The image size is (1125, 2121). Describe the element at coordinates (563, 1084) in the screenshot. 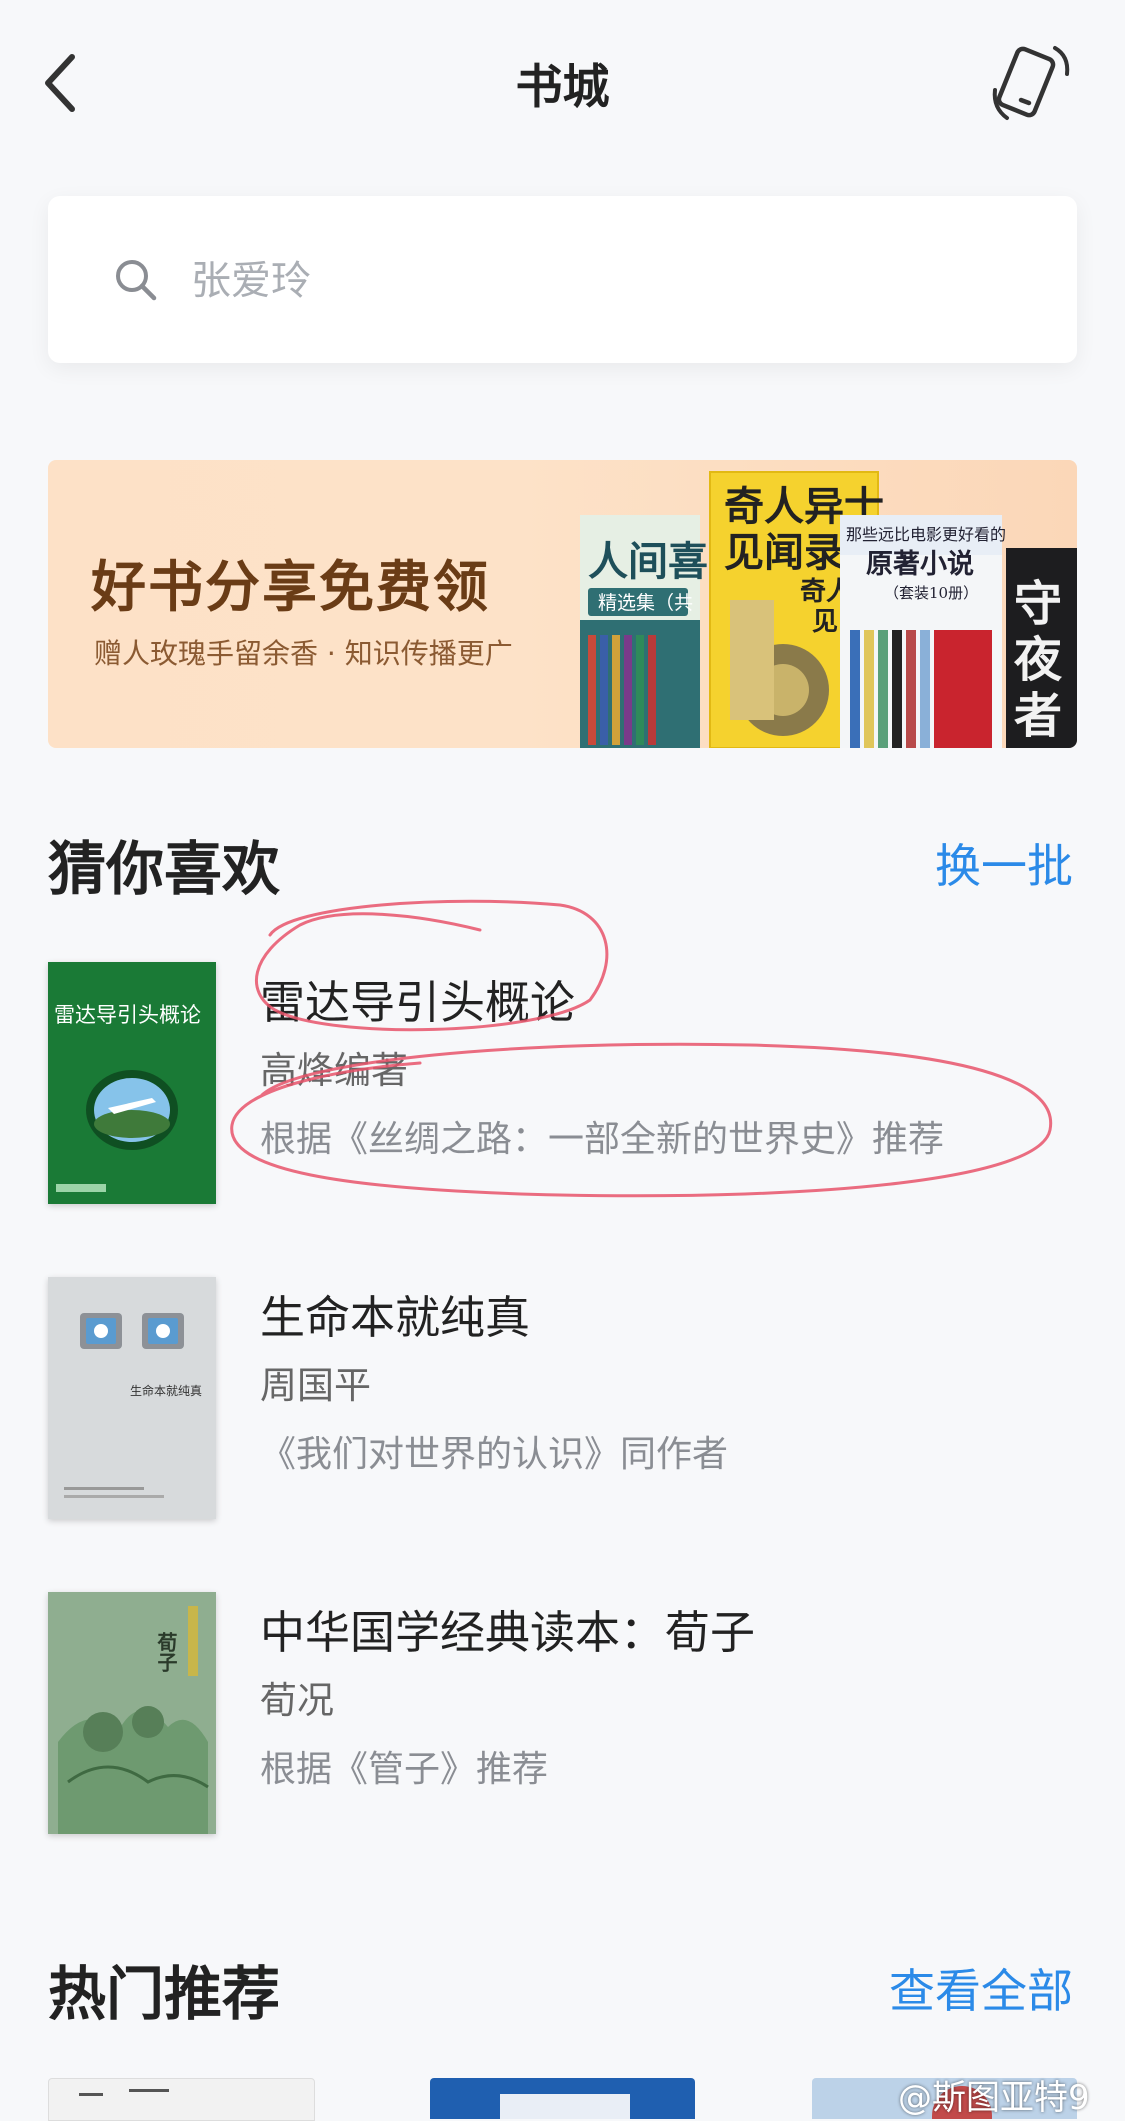

I see `book-item: 雷达导引头概论 雷达导引头概论 高烽编著 根据《丝绸之路：一部全新的世界史》推荐` at that location.